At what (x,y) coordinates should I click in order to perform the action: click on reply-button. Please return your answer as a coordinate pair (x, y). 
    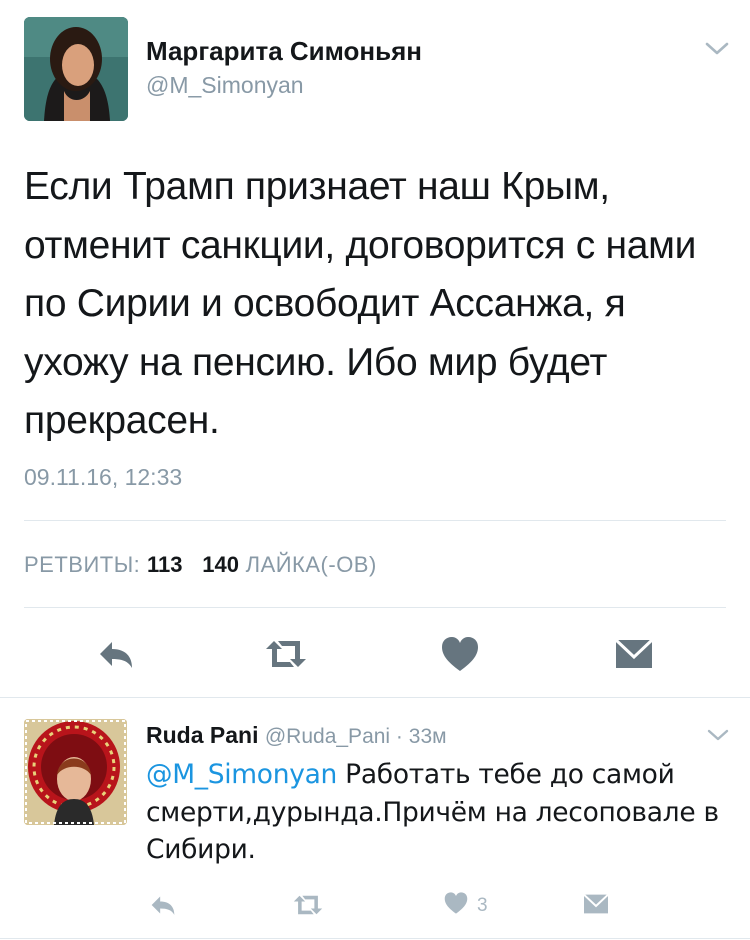
    Looking at the image, I should click on (116, 654).